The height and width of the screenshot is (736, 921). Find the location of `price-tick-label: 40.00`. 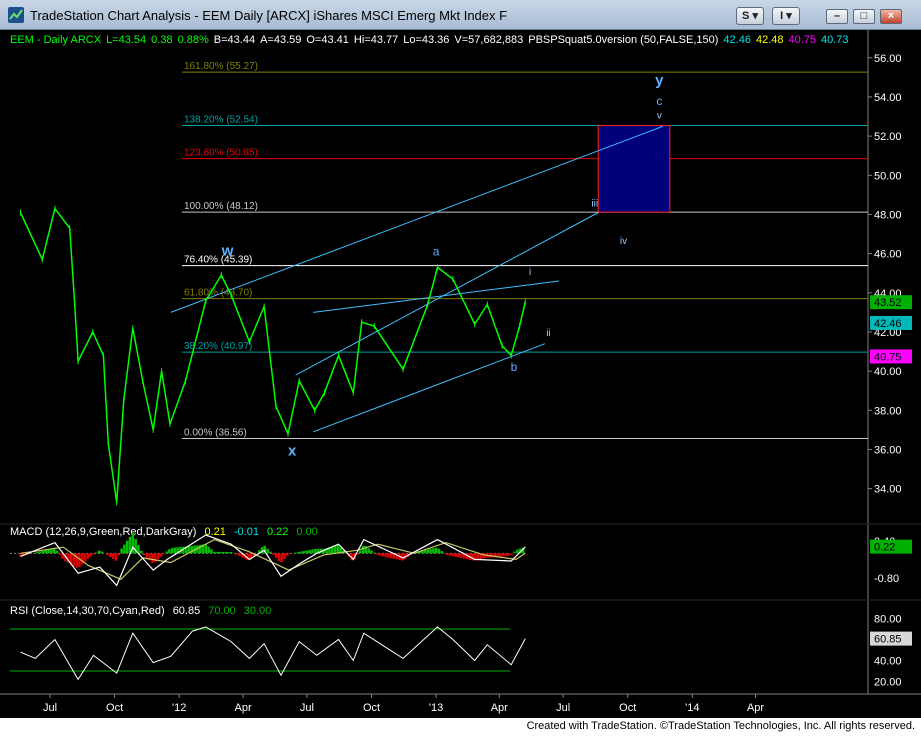

price-tick-label: 40.00 is located at coordinates (888, 372).